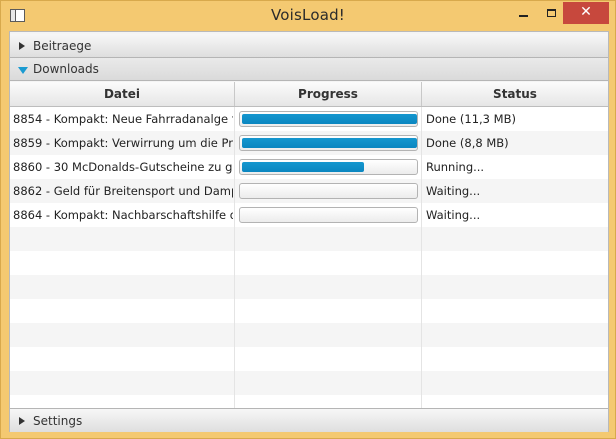 This screenshot has width=616, height=439. What do you see at coordinates (523, 15) in the screenshot?
I see `minimize-icon` at bounding box center [523, 15].